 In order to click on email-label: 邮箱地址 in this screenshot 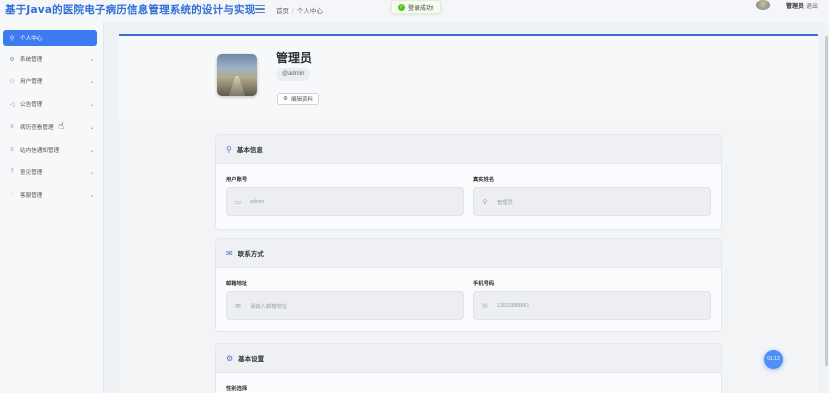, I will do `click(237, 284)`.